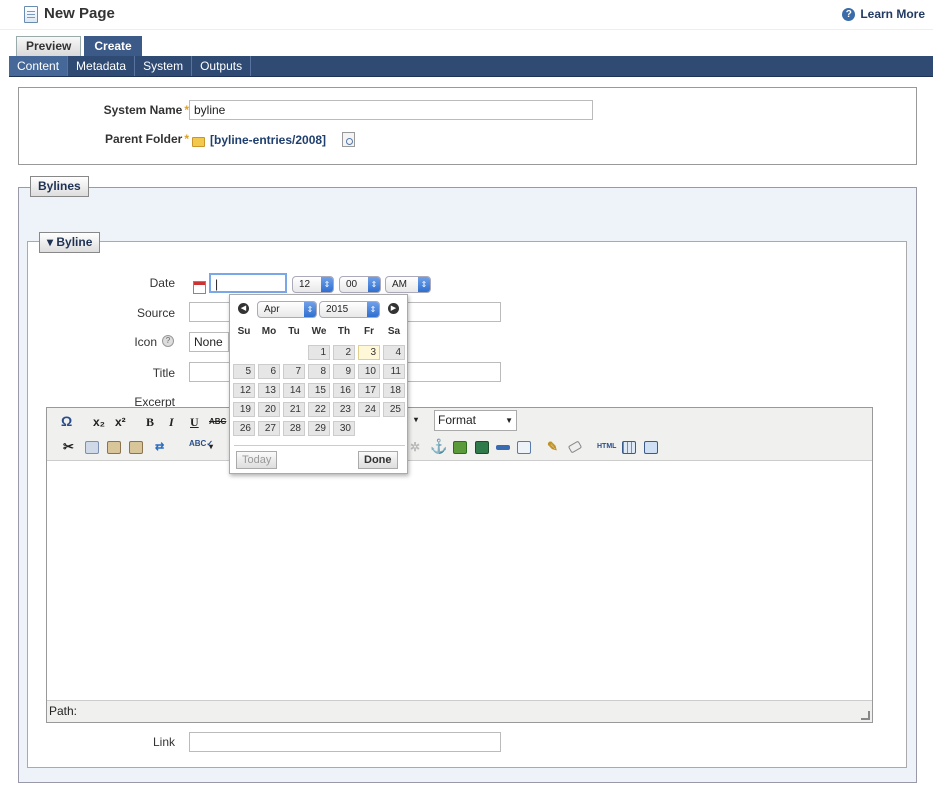 This screenshot has height=792, width=933. I want to click on calendar-day: 3, so click(369, 352).